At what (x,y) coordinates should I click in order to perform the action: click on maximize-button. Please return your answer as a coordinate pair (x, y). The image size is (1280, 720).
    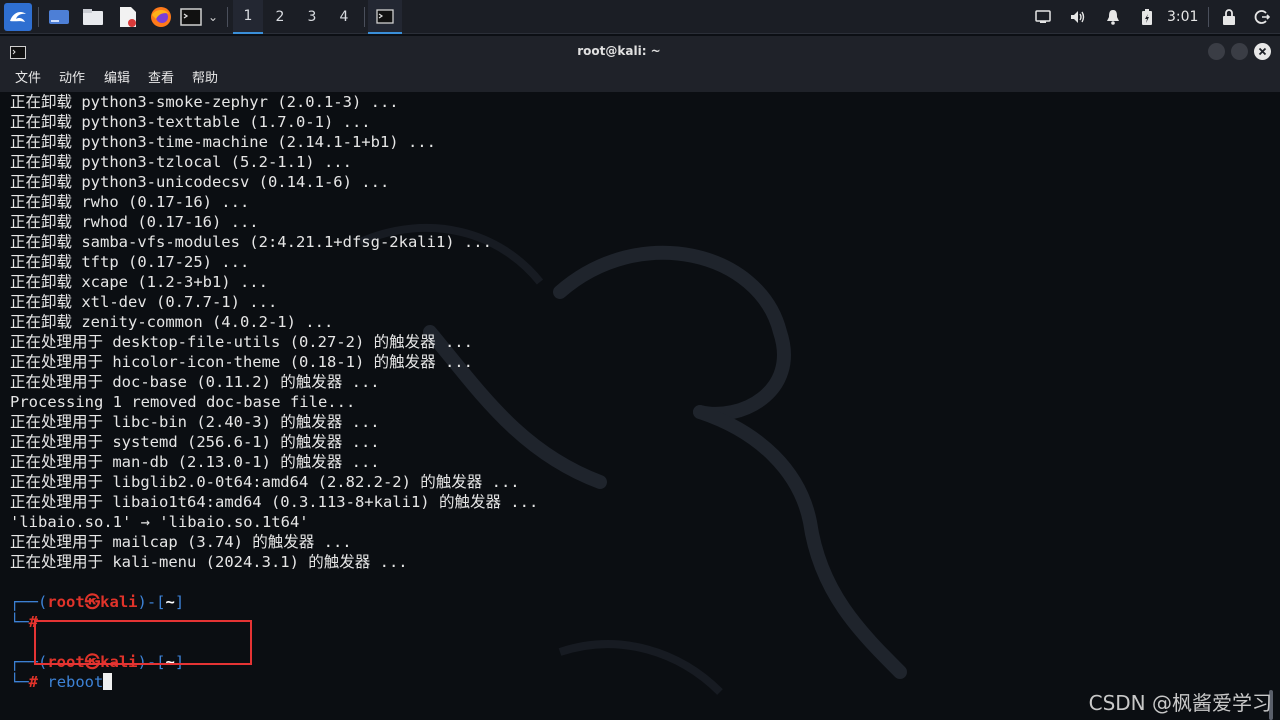
    Looking at the image, I should click on (1239, 51).